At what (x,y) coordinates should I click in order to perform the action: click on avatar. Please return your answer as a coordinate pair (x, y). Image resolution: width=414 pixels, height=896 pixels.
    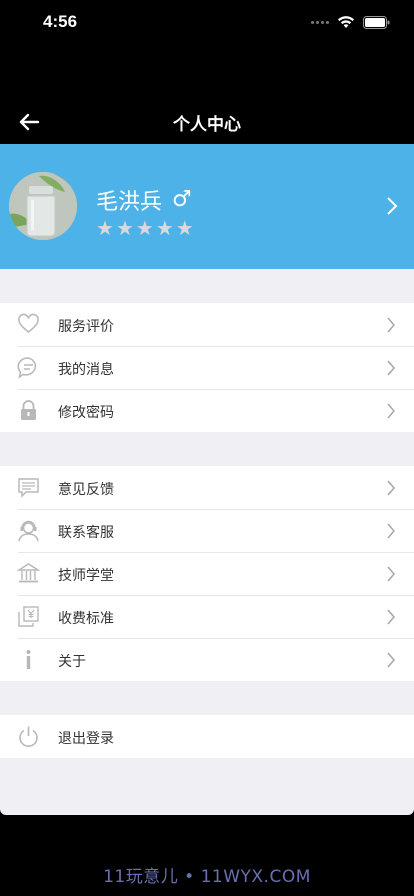
    Looking at the image, I should click on (43, 206).